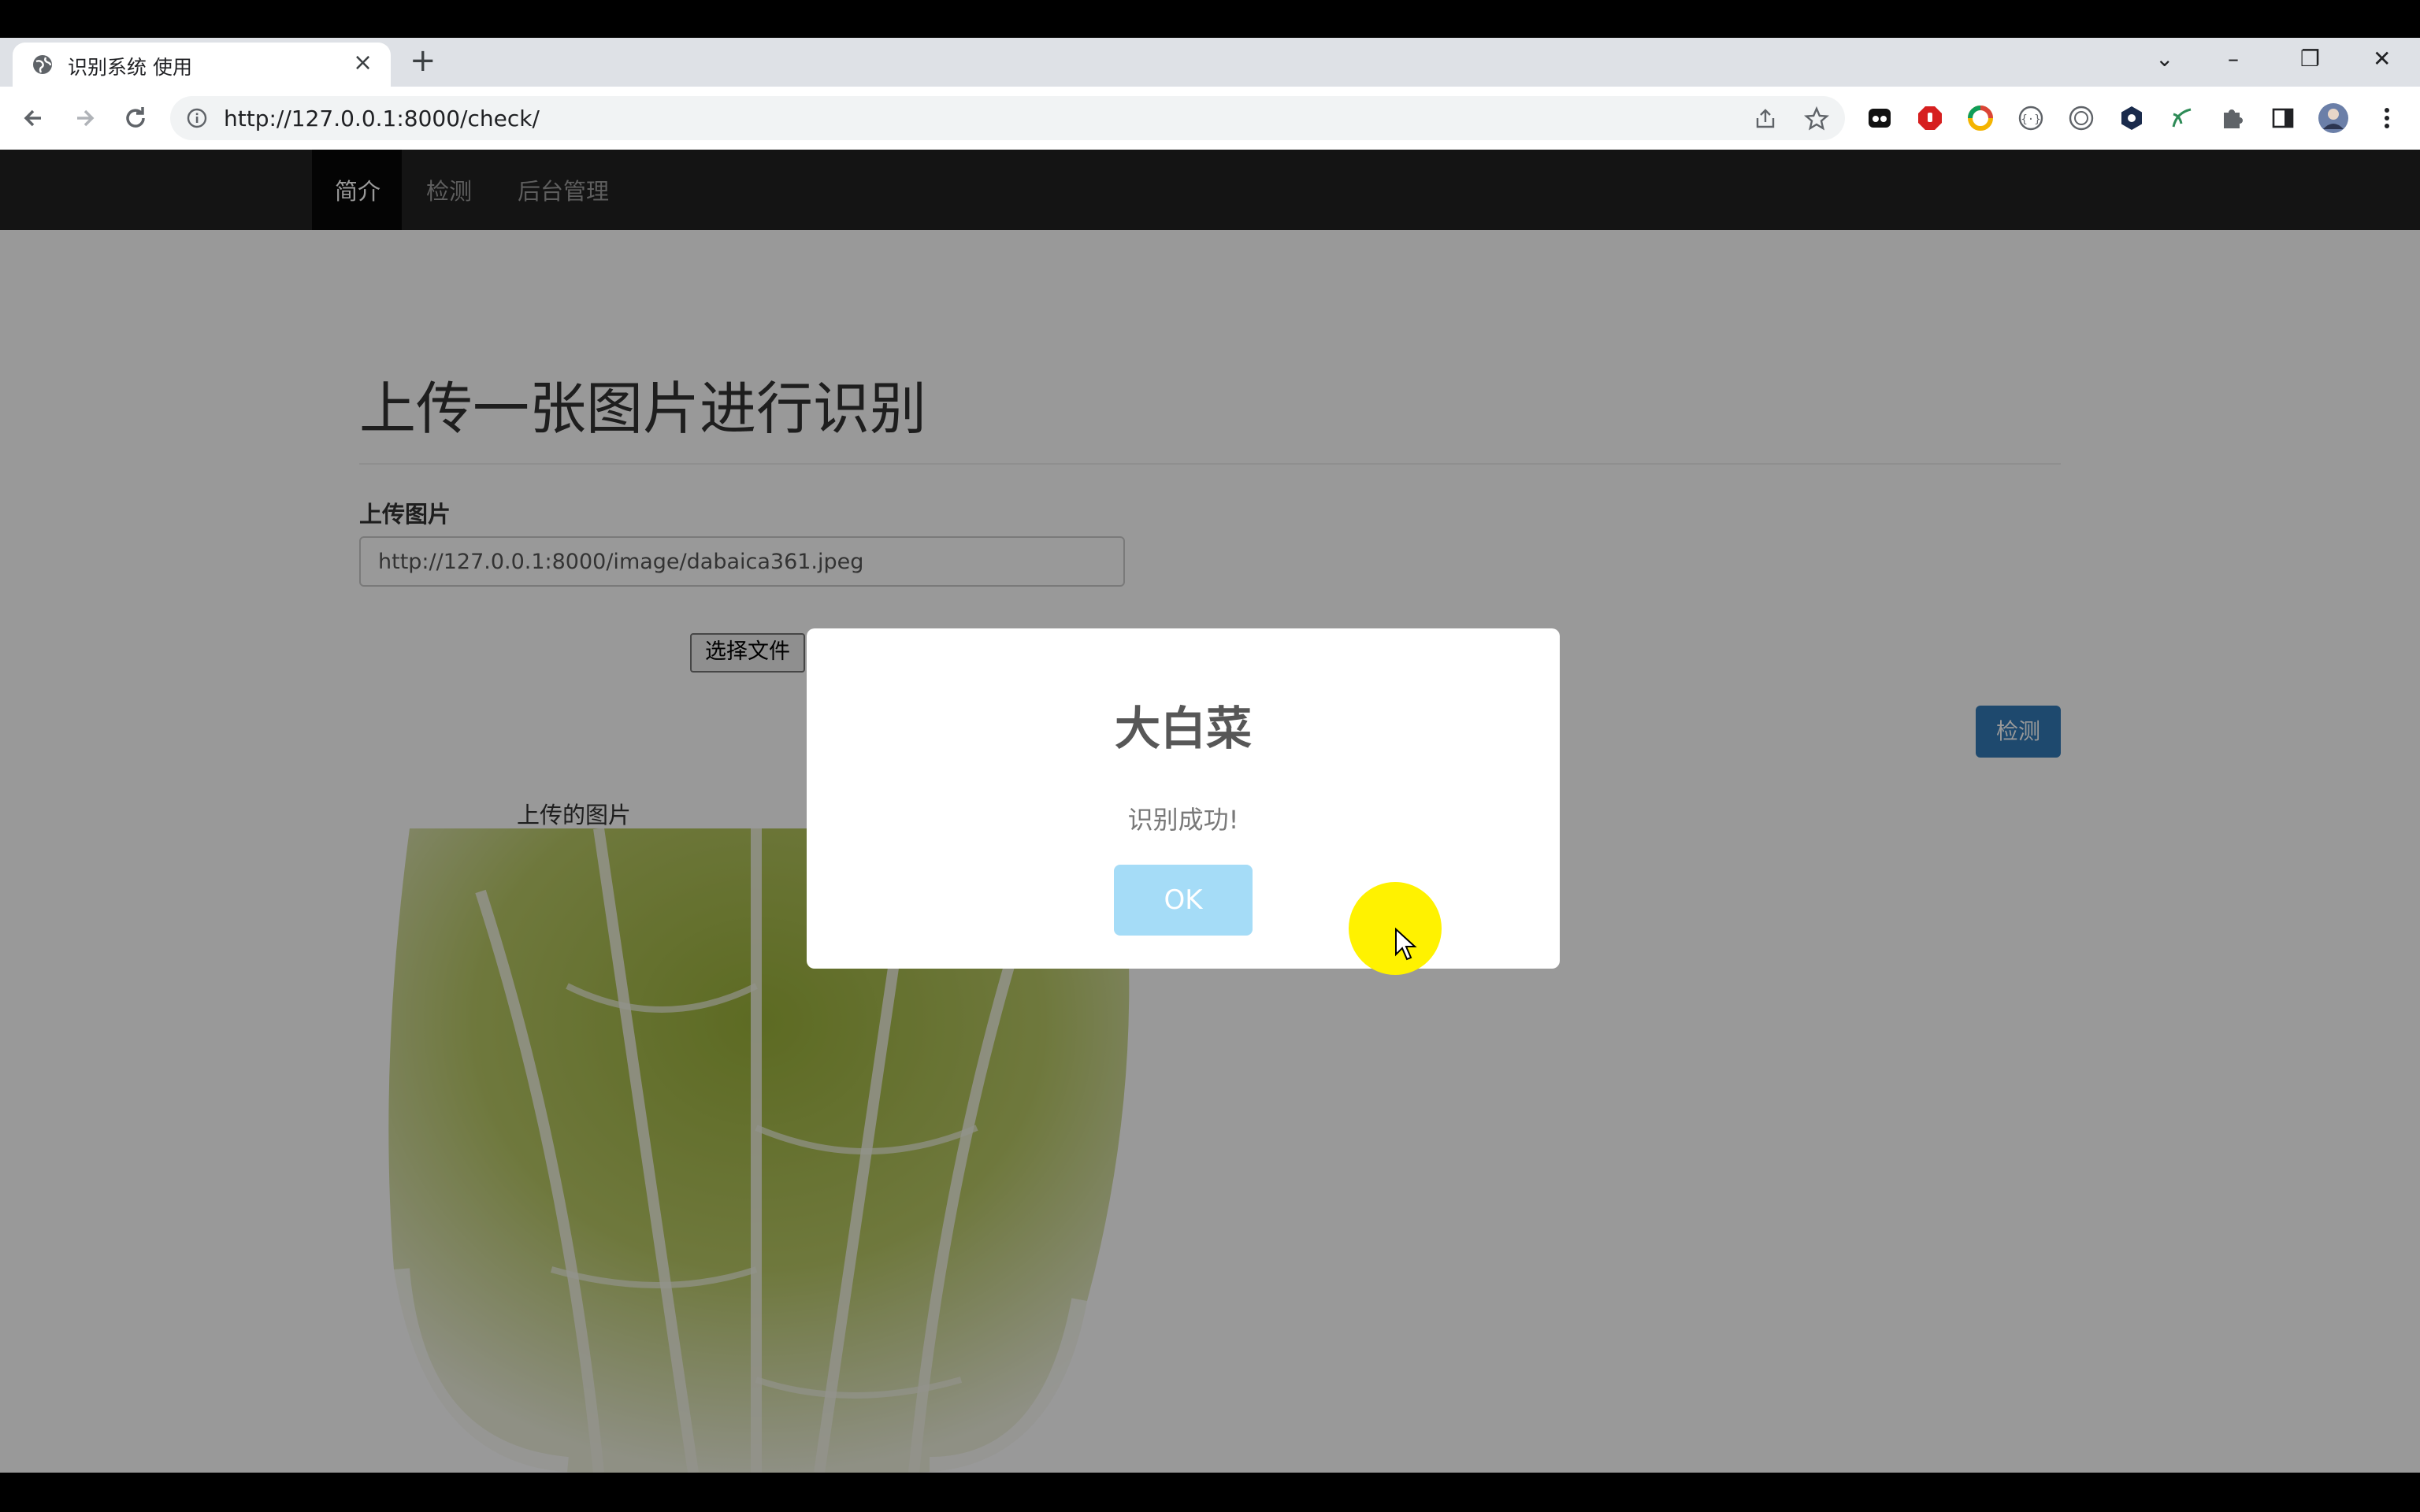 The height and width of the screenshot is (1512, 2420). Describe the element at coordinates (1930, 118) in the screenshot. I see `extension-adblock-icon` at that location.